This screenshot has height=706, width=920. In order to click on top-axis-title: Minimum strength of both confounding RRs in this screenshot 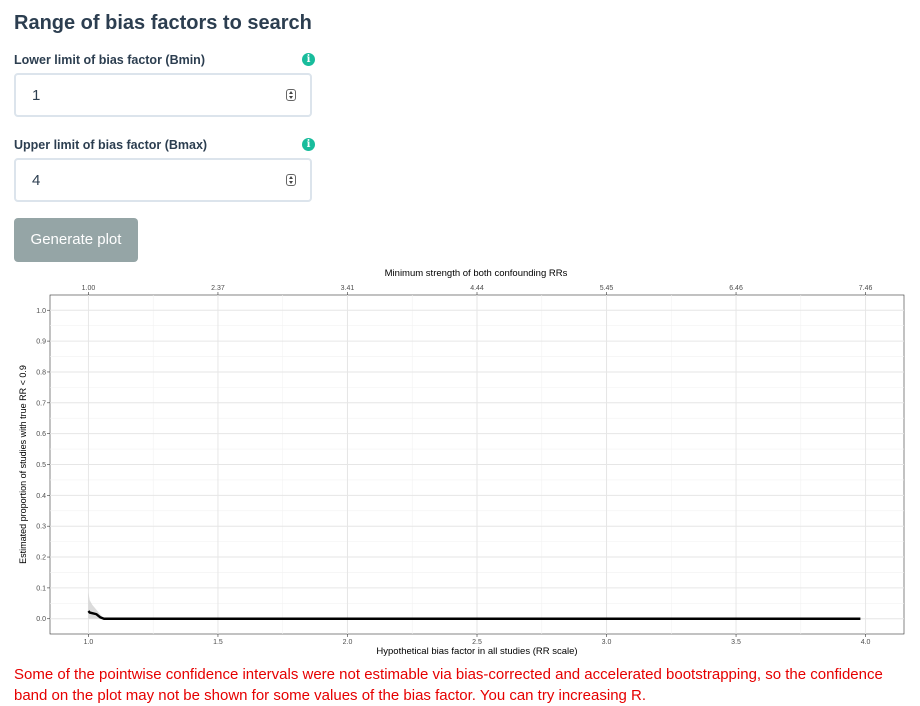, I will do `click(476, 273)`.